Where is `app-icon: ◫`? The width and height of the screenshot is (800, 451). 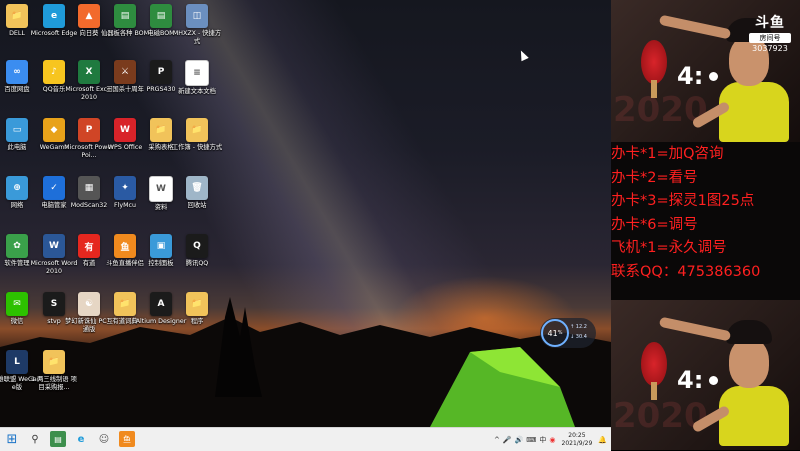
app-icon: ◫ is located at coordinates (197, 16).